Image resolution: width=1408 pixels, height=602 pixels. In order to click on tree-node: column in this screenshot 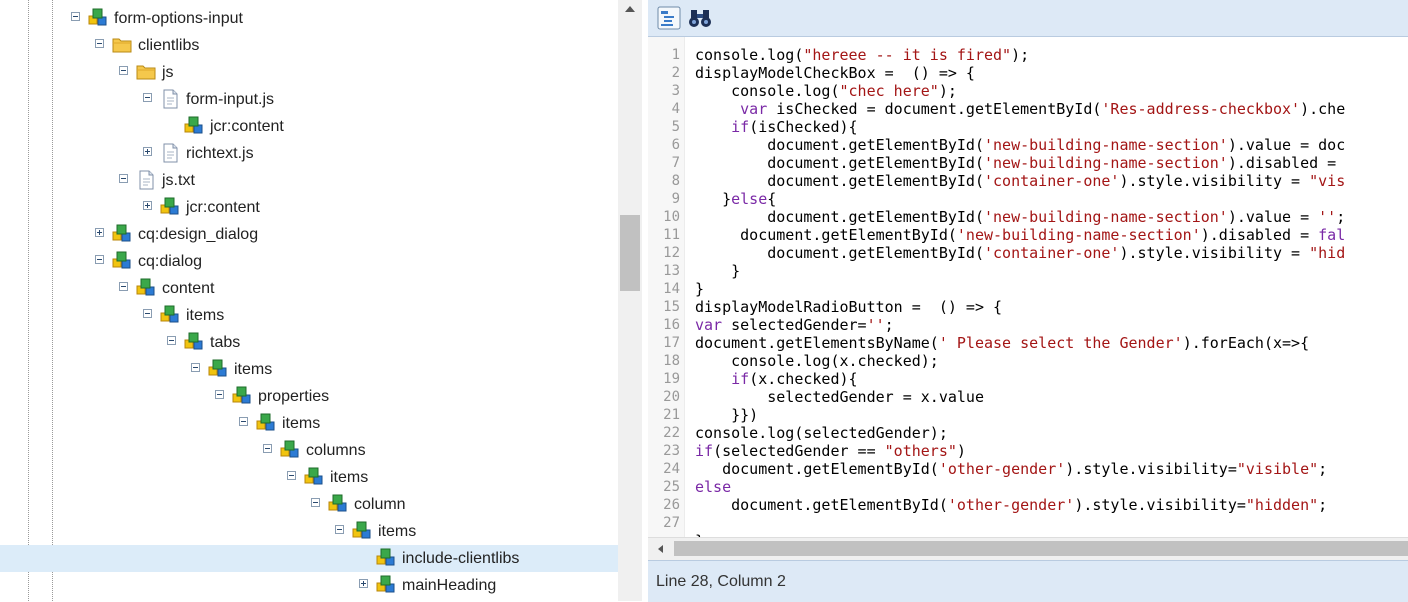, I will do `click(309, 504)`.